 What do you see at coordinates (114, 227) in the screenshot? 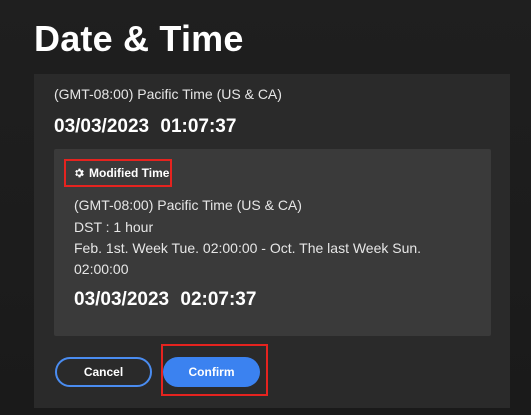
I see `modified-dst: DST : 1 hour` at bounding box center [114, 227].